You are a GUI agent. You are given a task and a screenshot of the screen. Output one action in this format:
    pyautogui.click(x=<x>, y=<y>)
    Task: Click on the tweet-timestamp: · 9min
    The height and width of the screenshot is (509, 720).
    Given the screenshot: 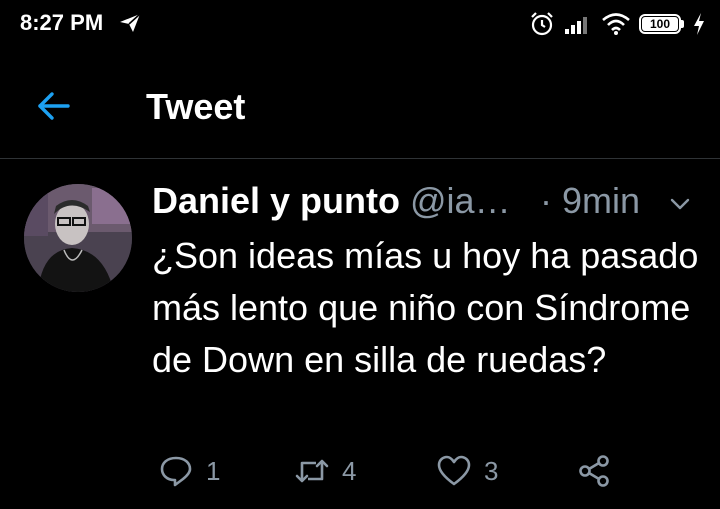 What is the action you would take?
    pyautogui.click(x=590, y=200)
    